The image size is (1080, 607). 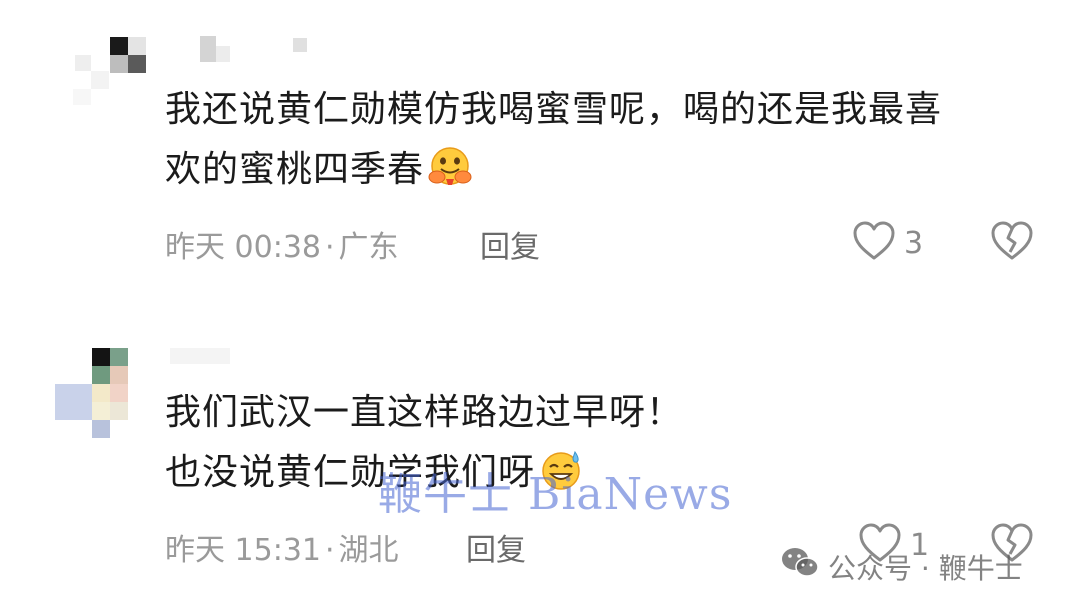 What do you see at coordinates (424, 412) in the screenshot?
I see `comment-line: 我们武汉一直这样路边过早呀！` at bounding box center [424, 412].